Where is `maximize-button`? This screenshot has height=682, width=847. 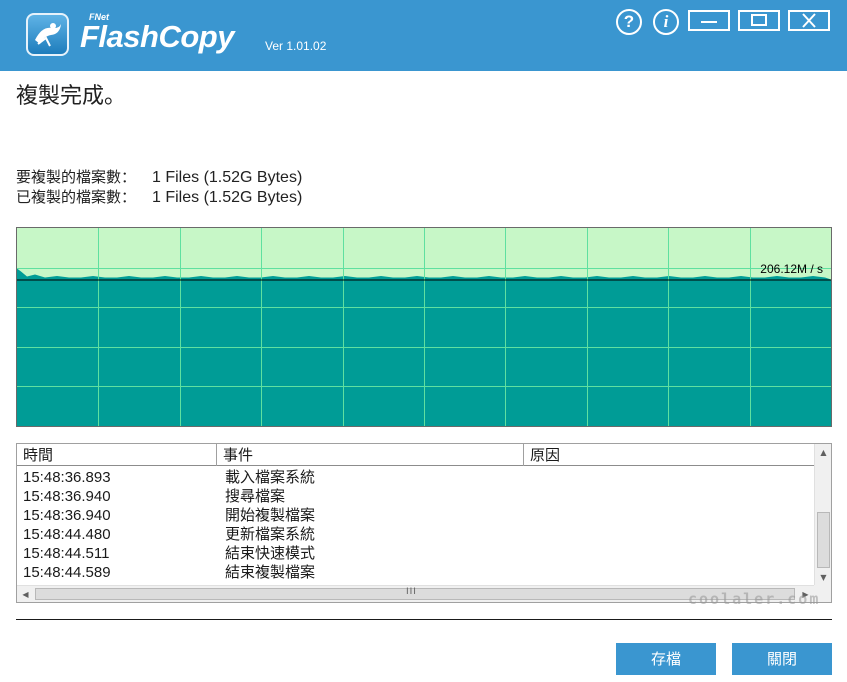 maximize-button is located at coordinates (759, 20).